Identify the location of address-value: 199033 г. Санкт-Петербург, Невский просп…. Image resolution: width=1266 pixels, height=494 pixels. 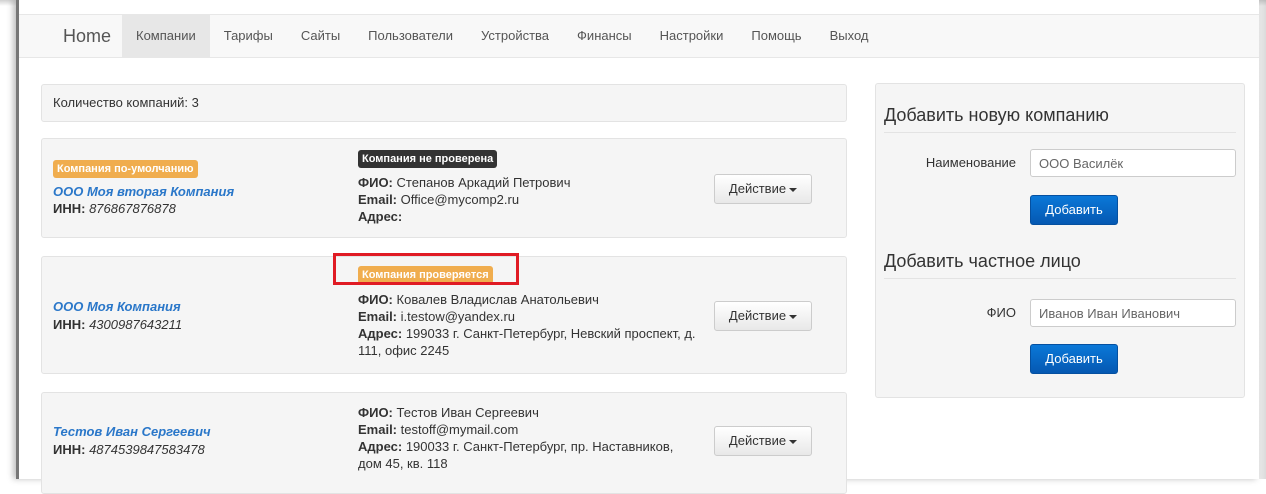
(527, 342).